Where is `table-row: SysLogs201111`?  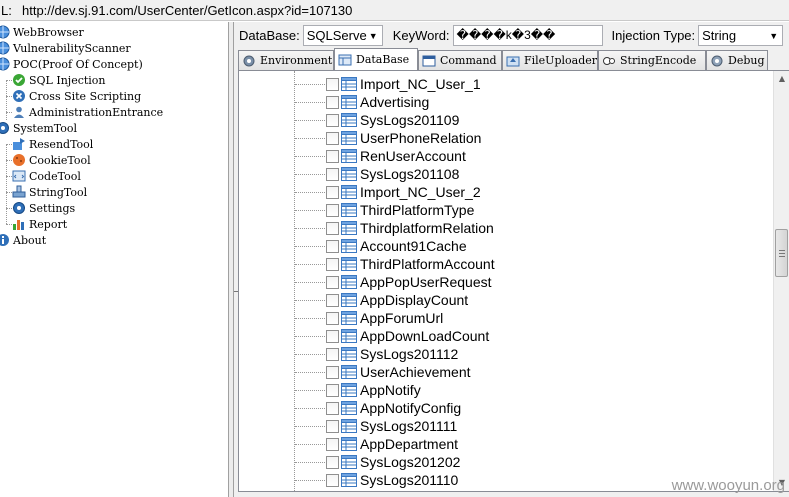
table-row: SysLogs201111 is located at coordinates (509, 426).